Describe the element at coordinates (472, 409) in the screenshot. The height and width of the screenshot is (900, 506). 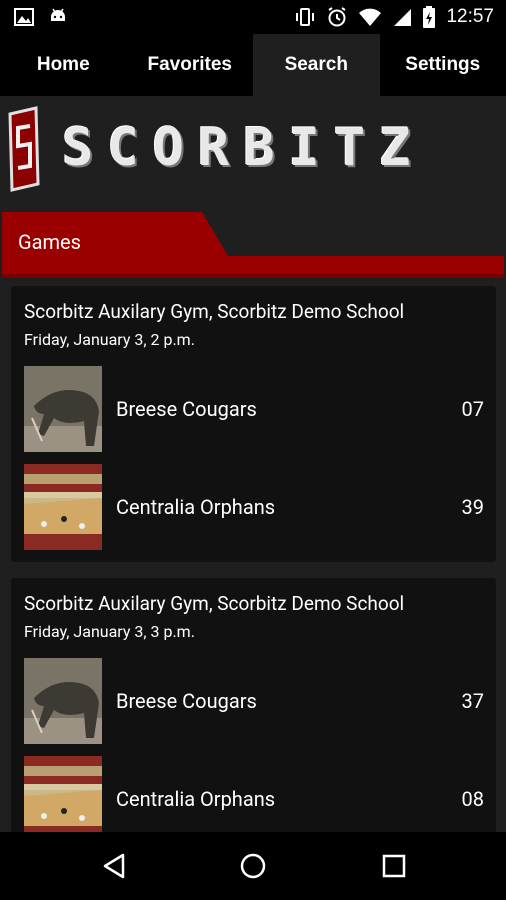
I see `team-score: 07` at that location.